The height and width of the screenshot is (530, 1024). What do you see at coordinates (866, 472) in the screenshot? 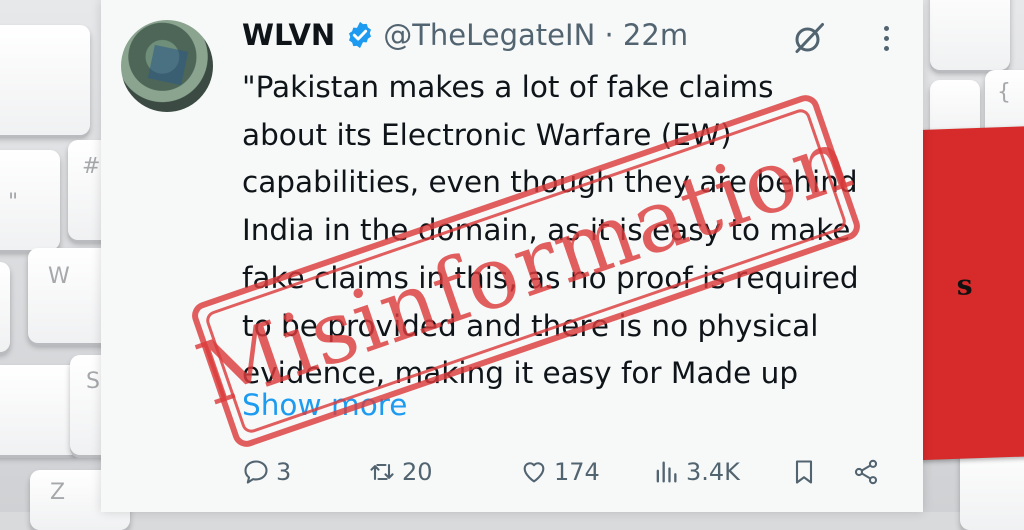
I see `share-icon` at bounding box center [866, 472].